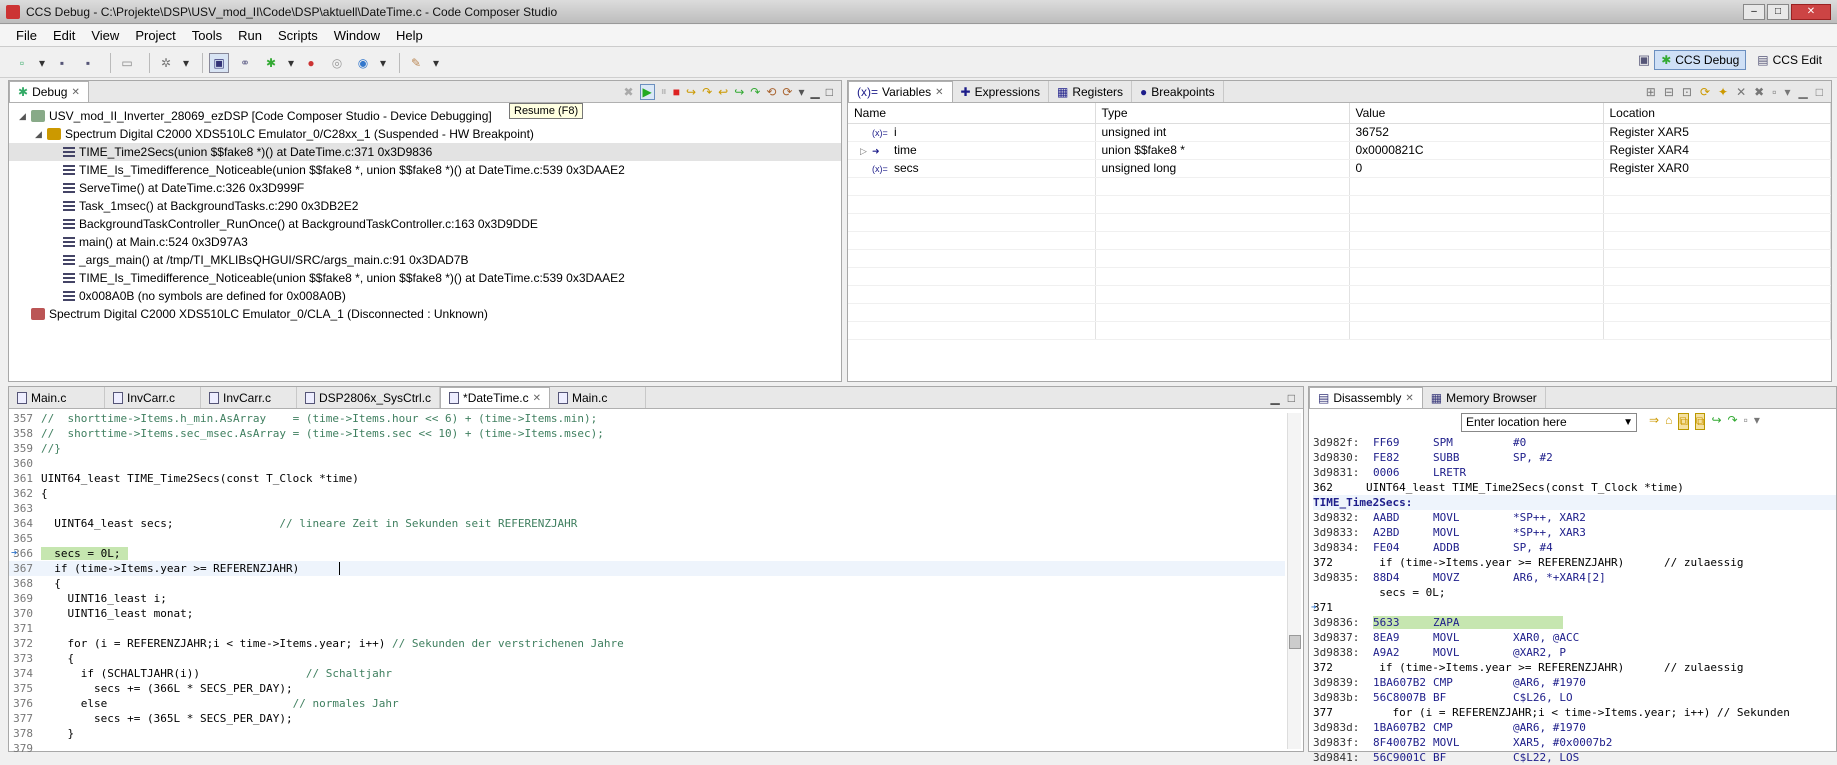 The width and height of the screenshot is (1837, 765). What do you see at coordinates (656, 733) in the screenshot?
I see `code-line: 378 }` at bounding box center [656, 733].